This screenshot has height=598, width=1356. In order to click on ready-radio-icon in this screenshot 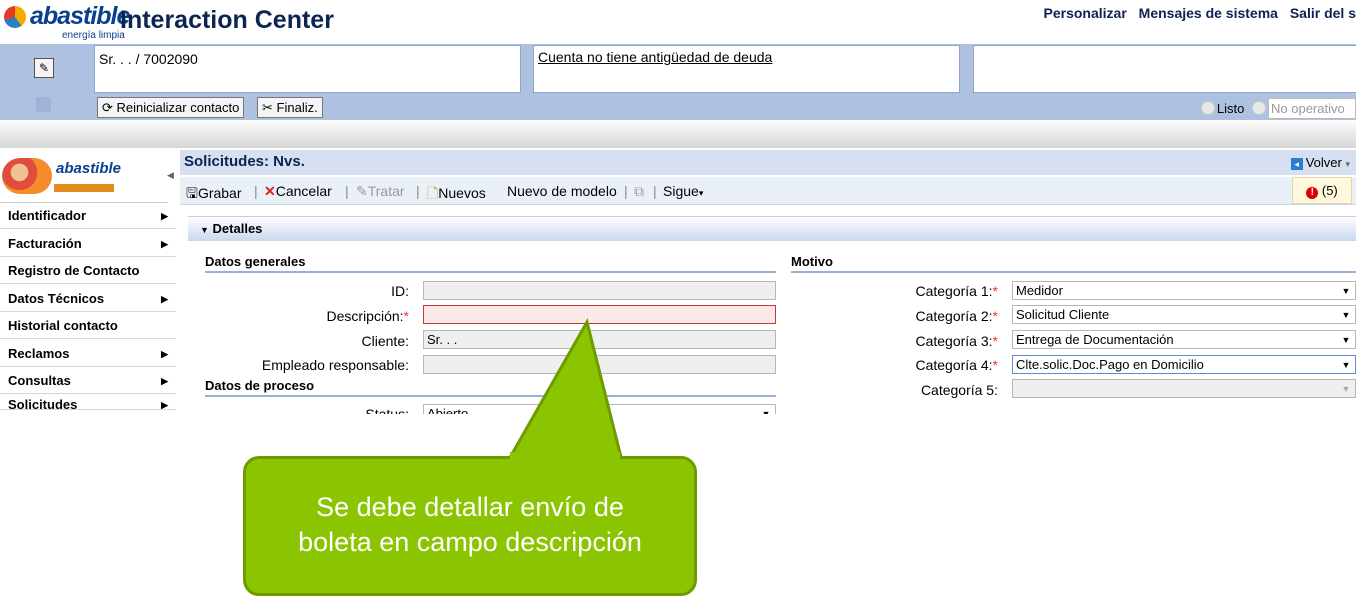, I will do `click(1207, 108)`.